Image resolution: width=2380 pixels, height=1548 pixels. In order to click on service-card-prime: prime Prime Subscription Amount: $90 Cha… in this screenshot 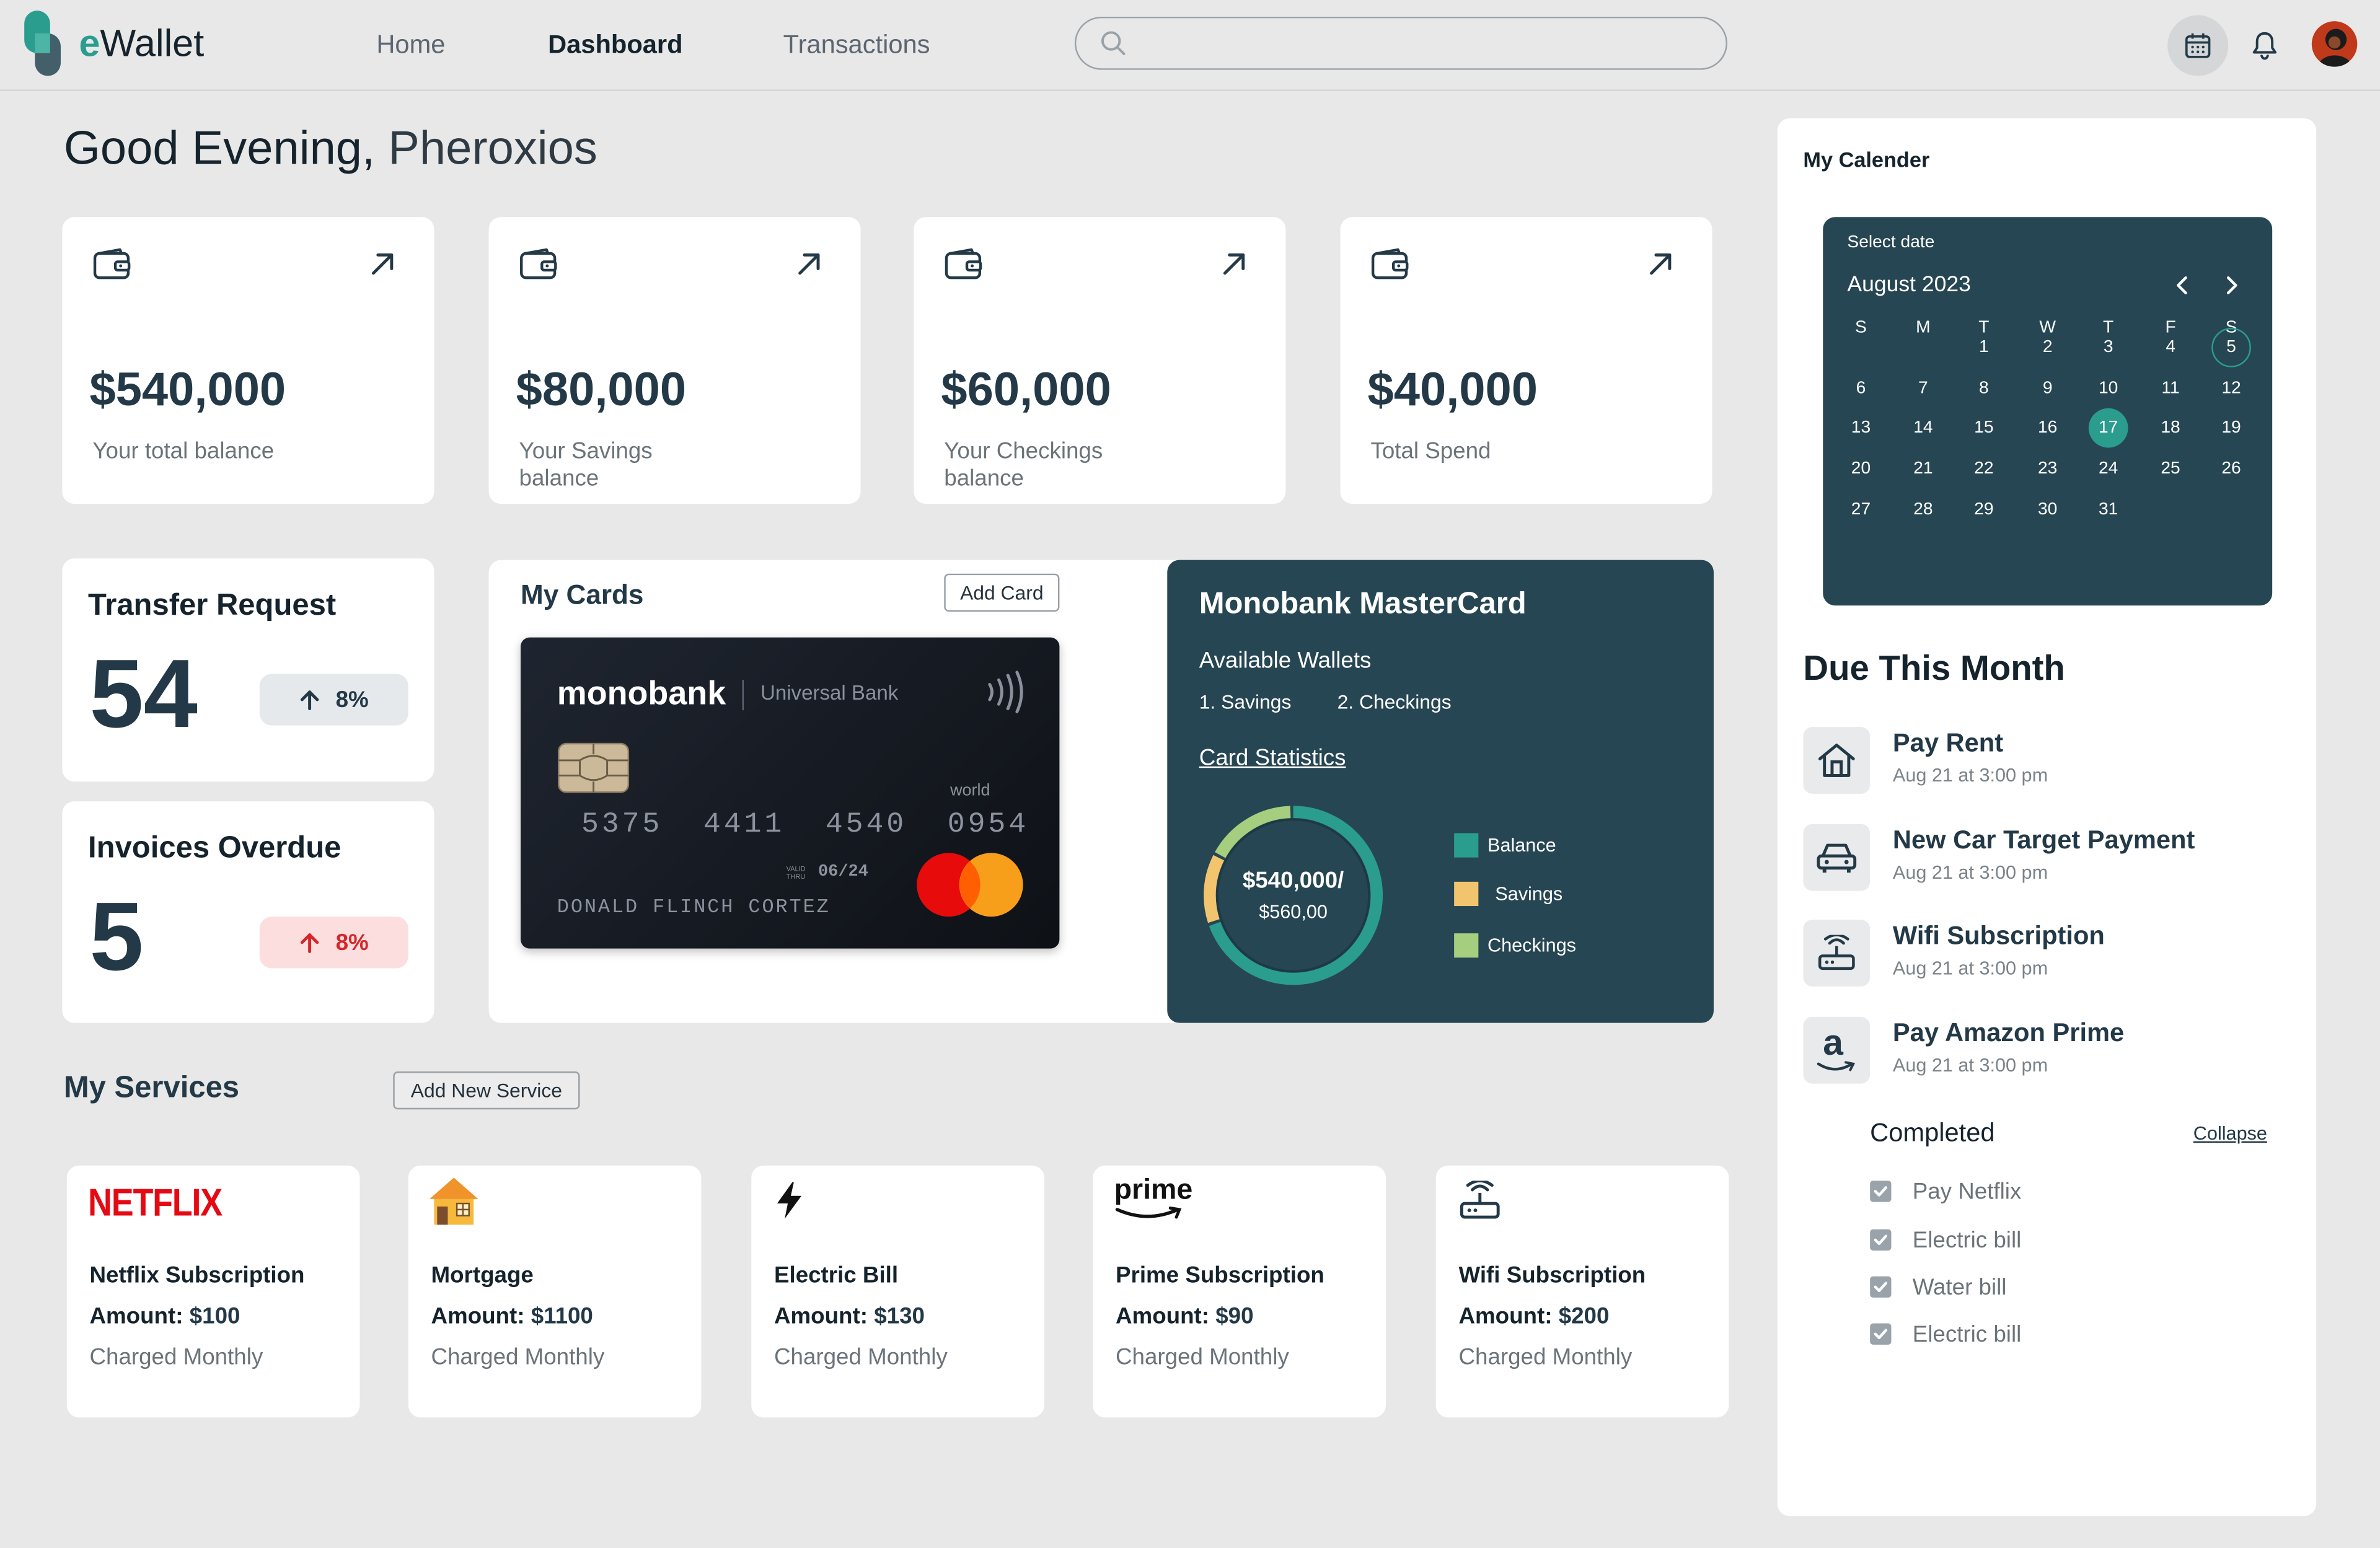, I will do `click(1239, 1291)`.